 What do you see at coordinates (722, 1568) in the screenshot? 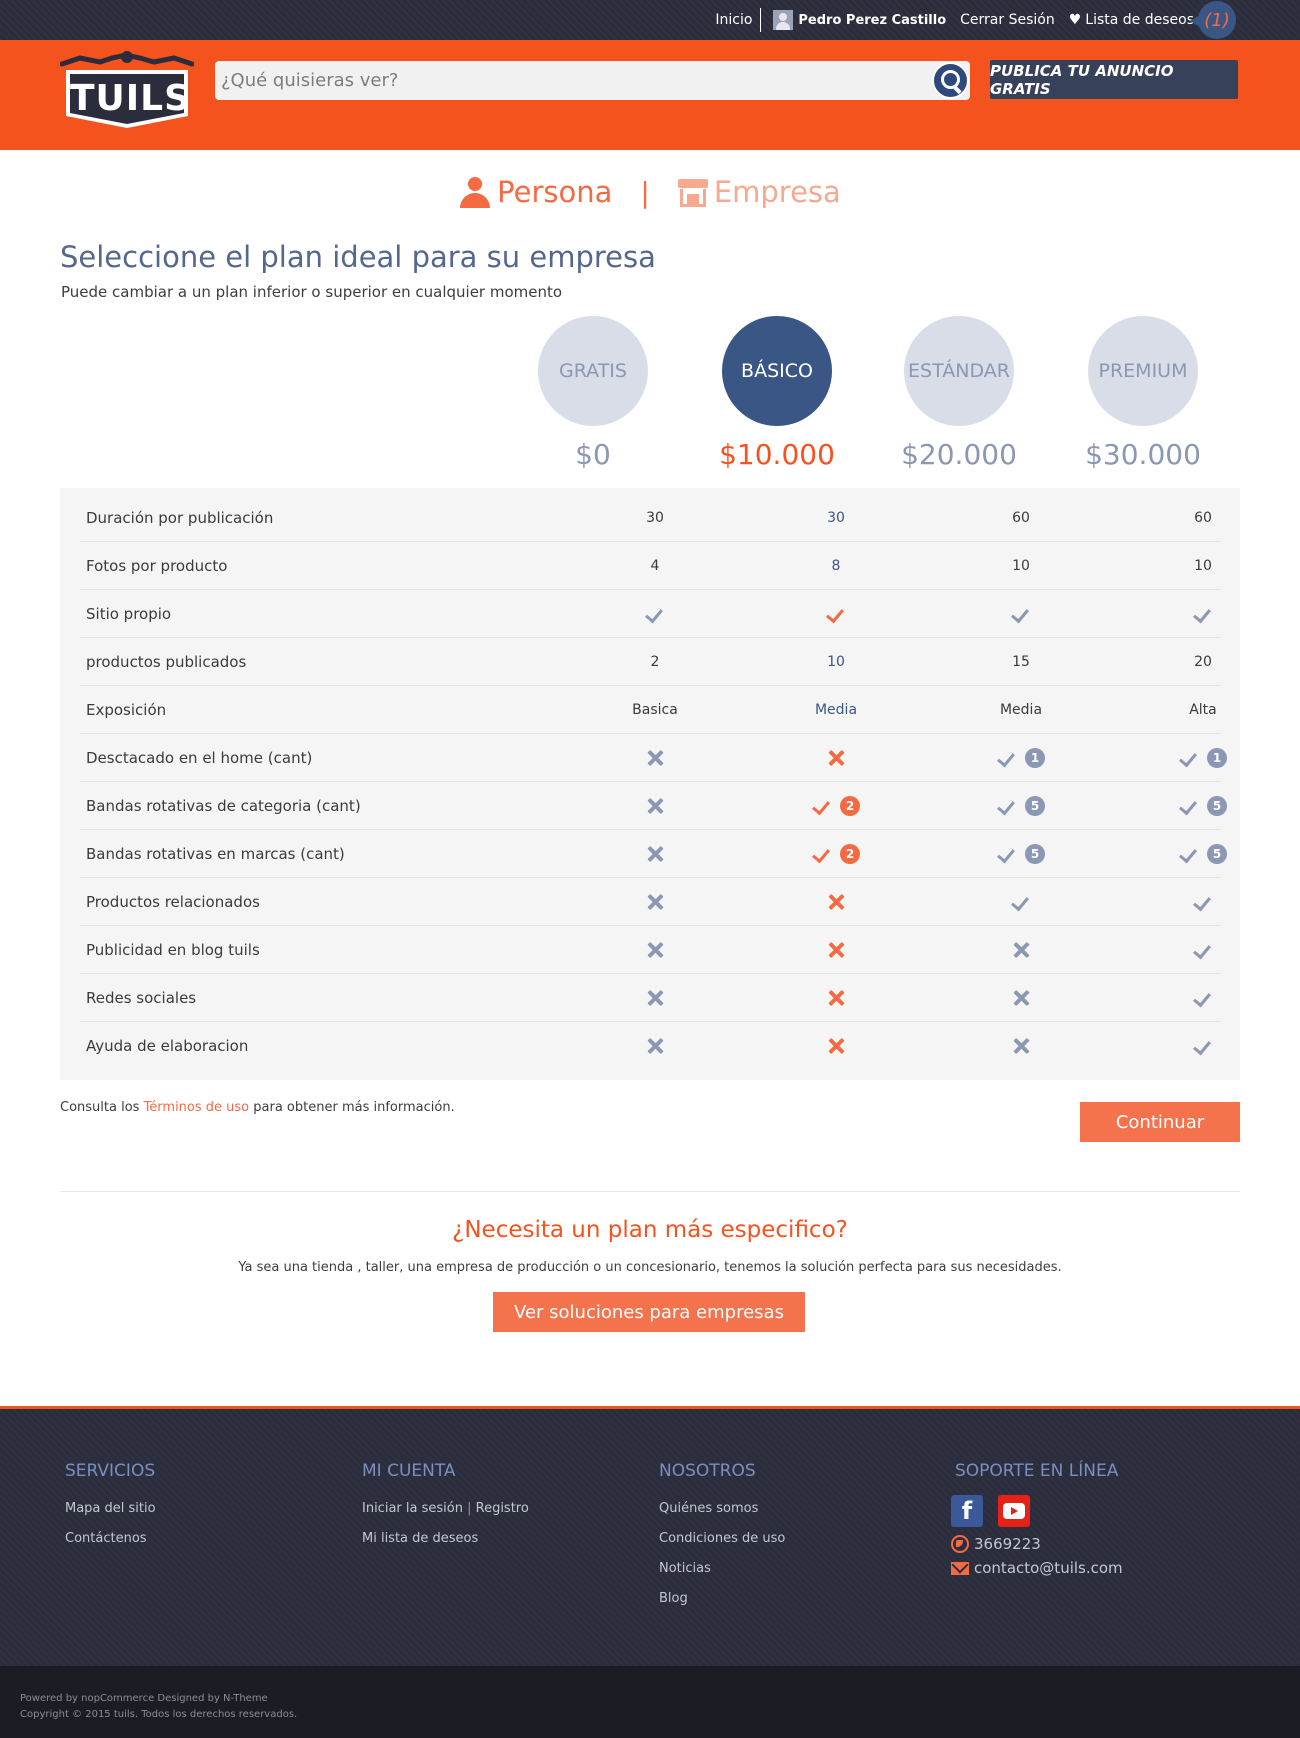
I see `footer-link-news: Noticias` at bounding box center [722, 1568].